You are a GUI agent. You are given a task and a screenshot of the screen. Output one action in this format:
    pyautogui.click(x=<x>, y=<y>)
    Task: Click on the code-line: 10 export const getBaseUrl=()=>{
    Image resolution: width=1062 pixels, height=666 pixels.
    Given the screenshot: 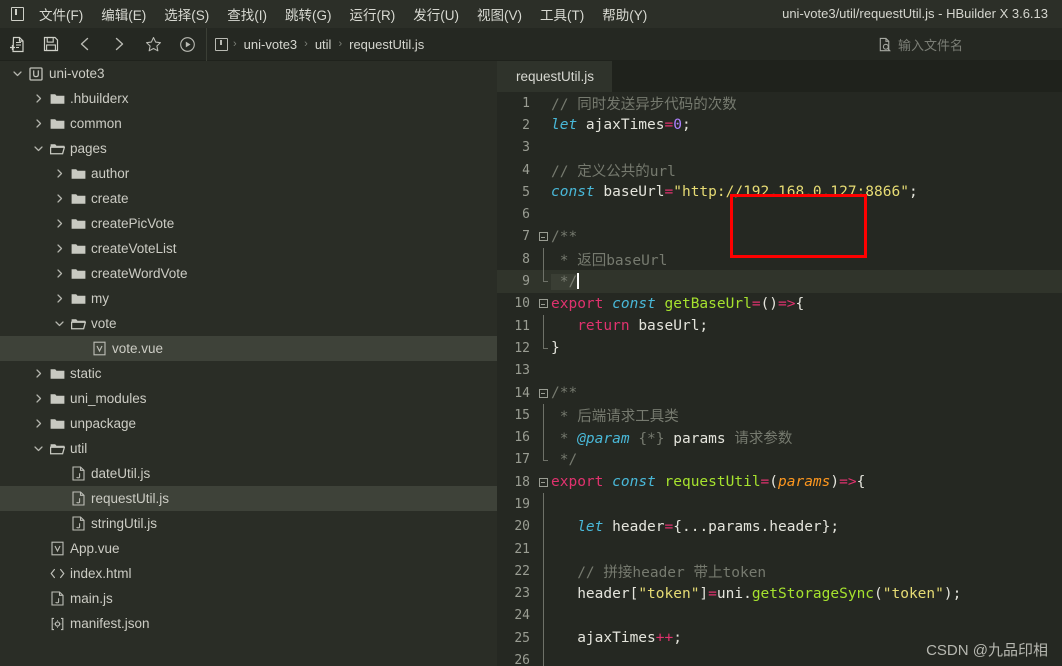 What is the action you would take?
    pyautogui.click(x=779, y=304)
    